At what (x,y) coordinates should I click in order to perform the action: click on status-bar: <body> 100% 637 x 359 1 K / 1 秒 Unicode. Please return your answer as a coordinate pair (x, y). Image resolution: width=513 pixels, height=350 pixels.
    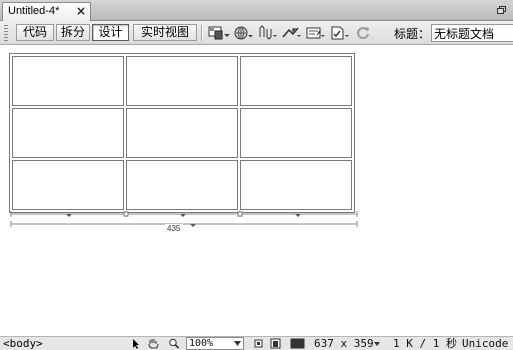
    Looking at the image, I should click on (256, 343).